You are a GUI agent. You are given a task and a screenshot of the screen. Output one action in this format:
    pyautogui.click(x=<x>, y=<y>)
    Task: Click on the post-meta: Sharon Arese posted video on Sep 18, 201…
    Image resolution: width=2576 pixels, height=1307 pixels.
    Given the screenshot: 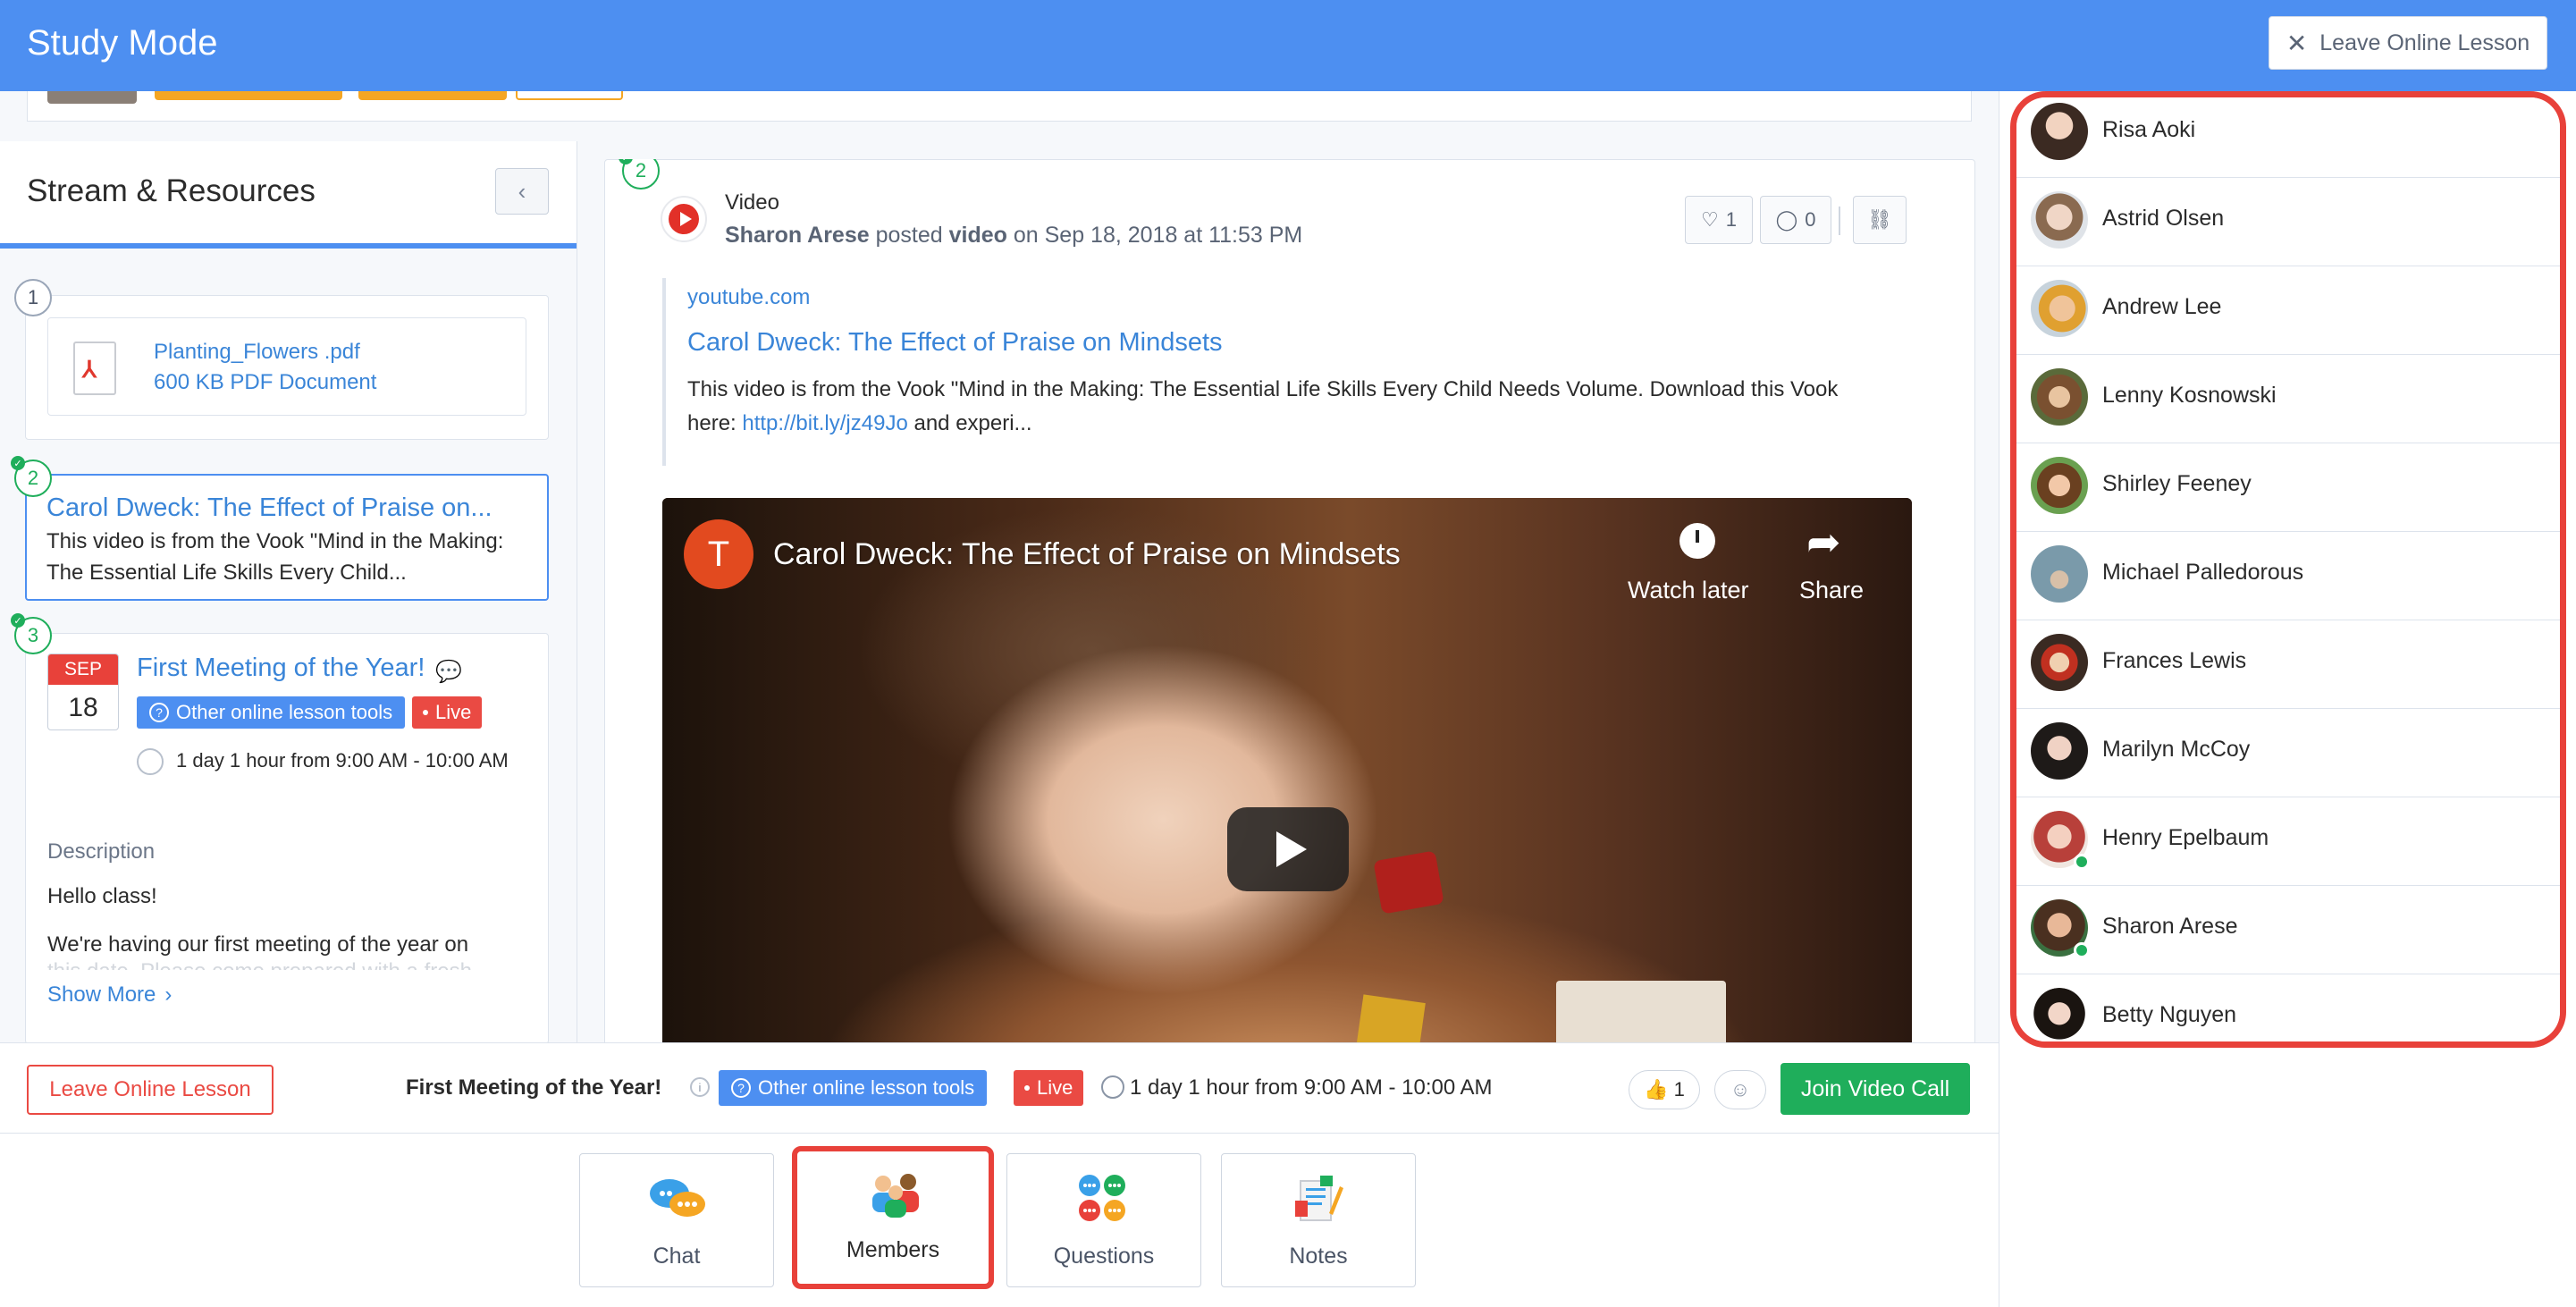 What is the action you would take?
    pyautogui.click(x=1014, y=236)
    